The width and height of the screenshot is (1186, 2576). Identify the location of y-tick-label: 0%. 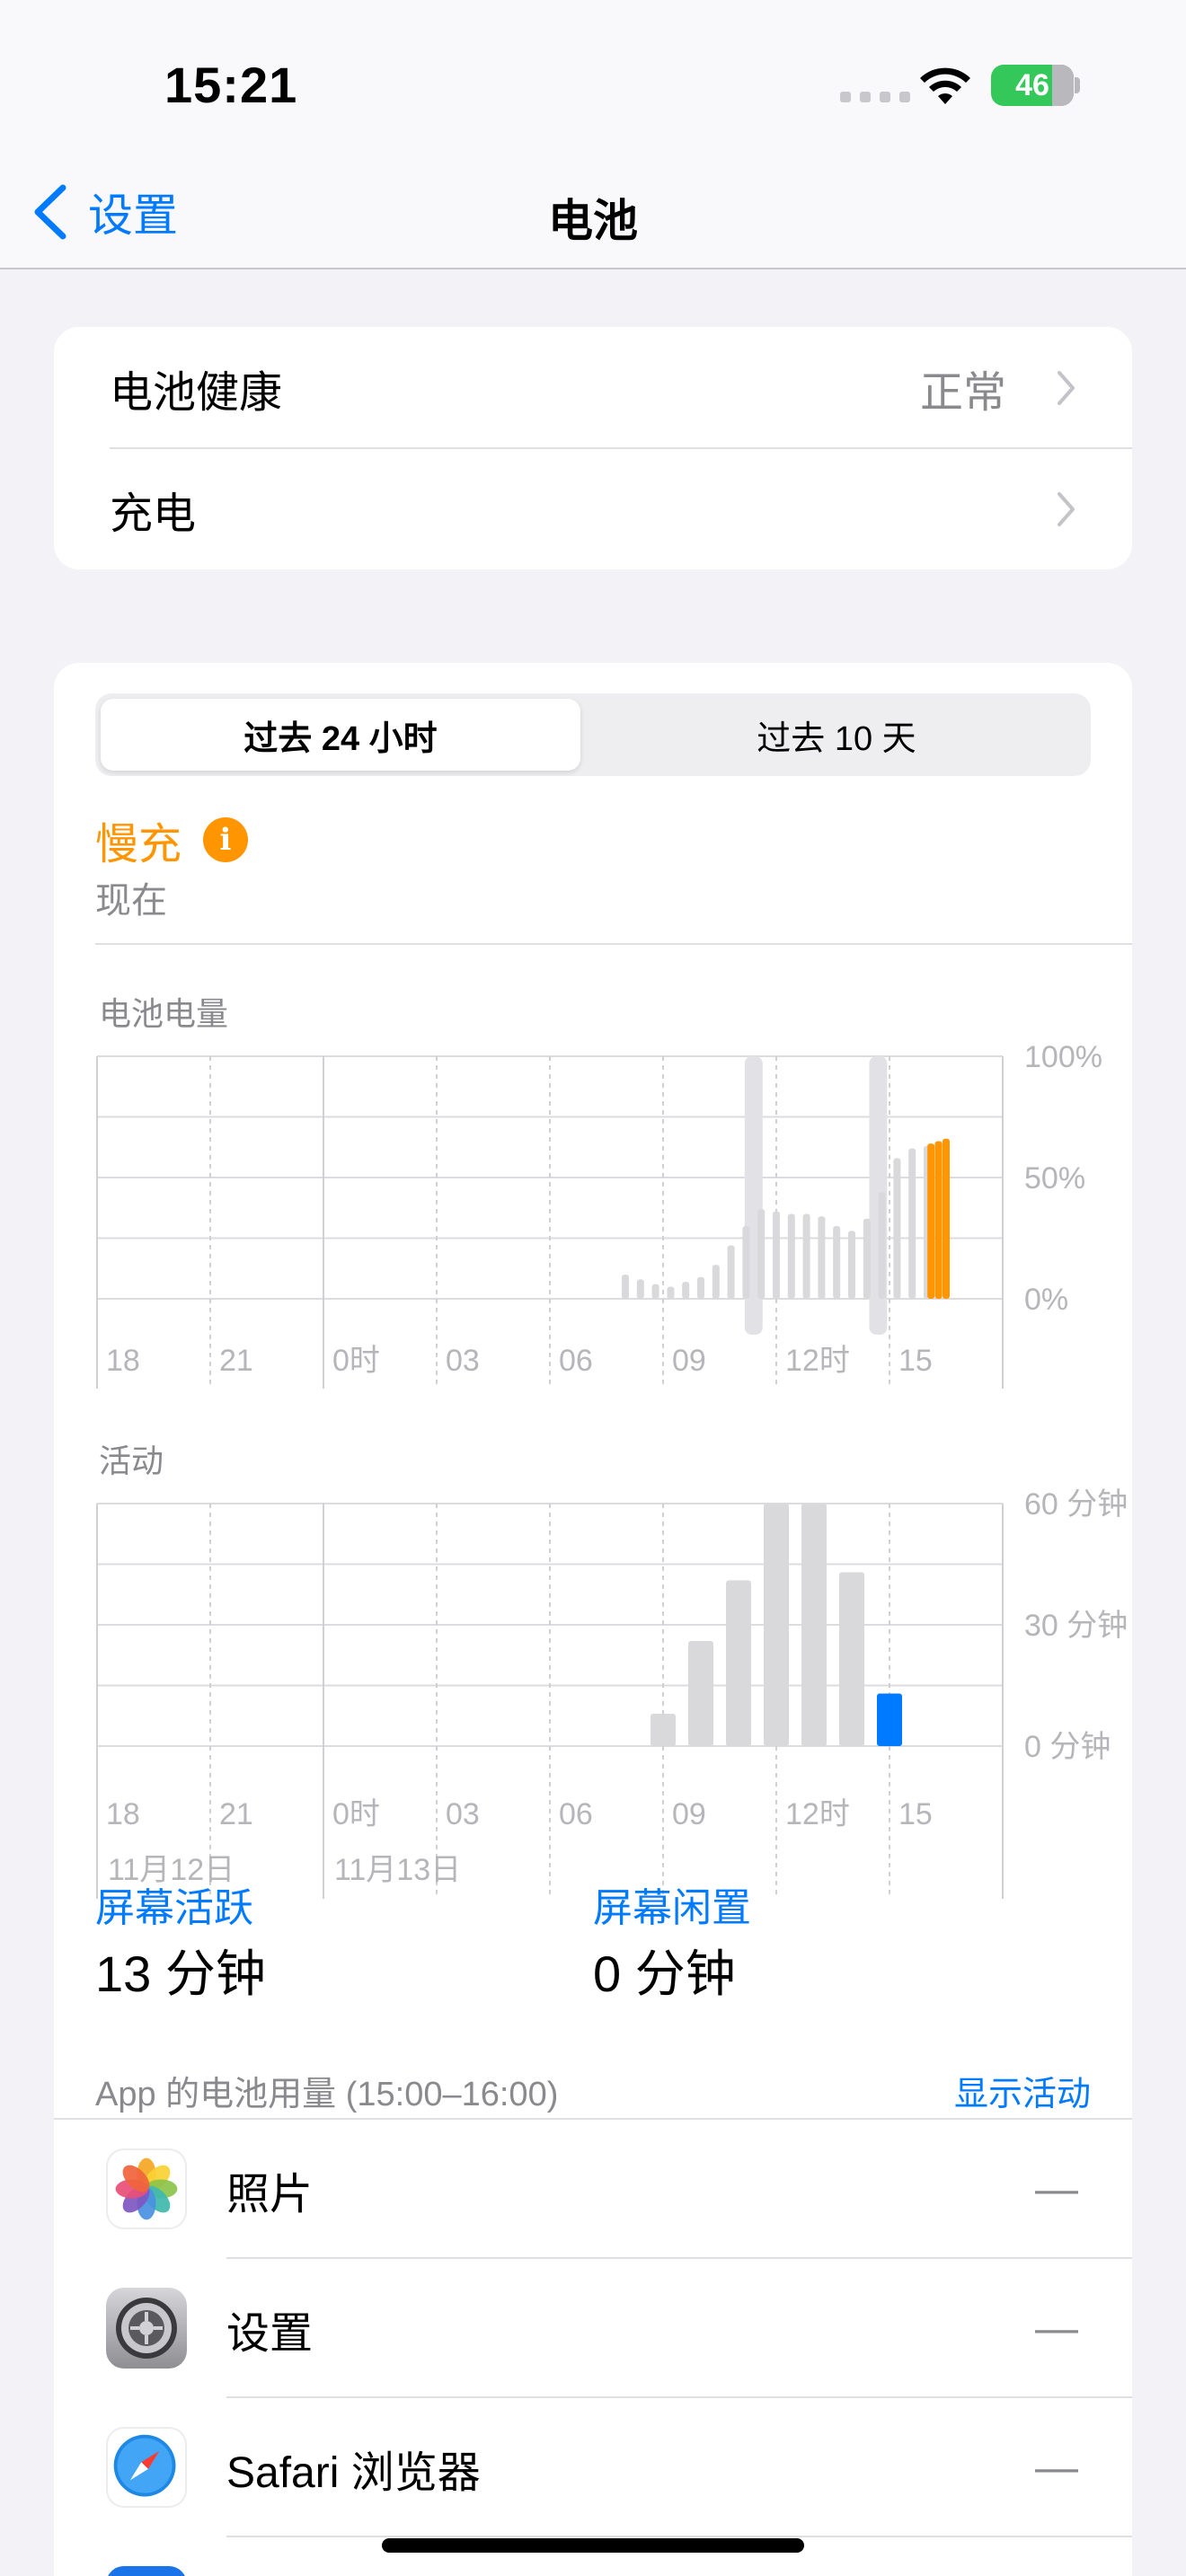
(1046, 1300).